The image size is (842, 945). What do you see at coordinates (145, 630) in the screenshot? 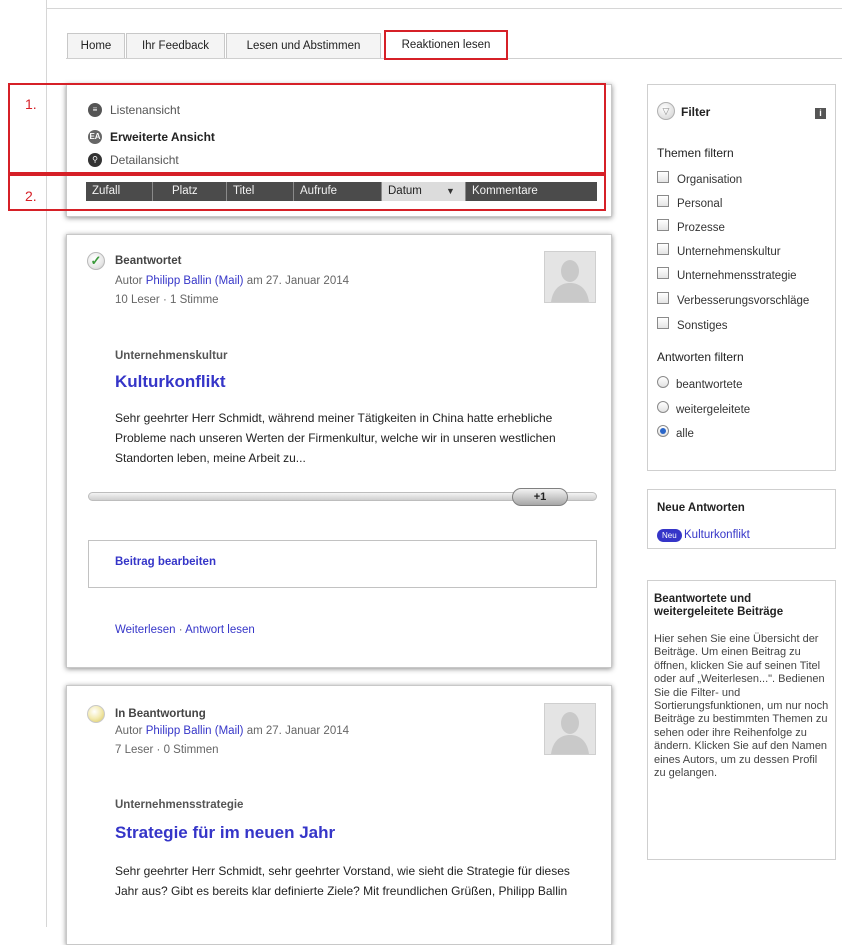
I see `read-more-link: Weiterlesen` at bounding box center [145, 630].